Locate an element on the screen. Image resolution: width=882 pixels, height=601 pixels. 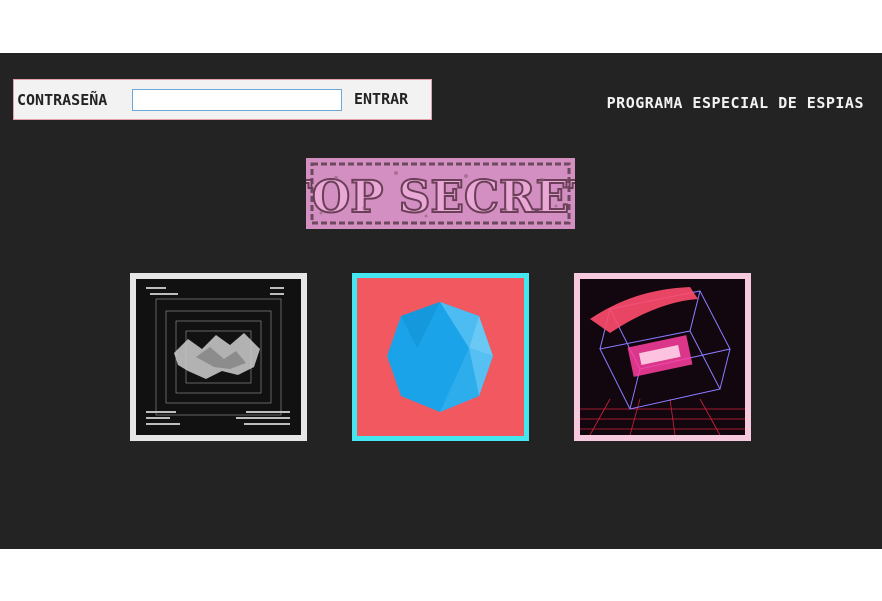
login-panel: CONTRASEÑA ENTRAR is located at coordinates (222, 99).